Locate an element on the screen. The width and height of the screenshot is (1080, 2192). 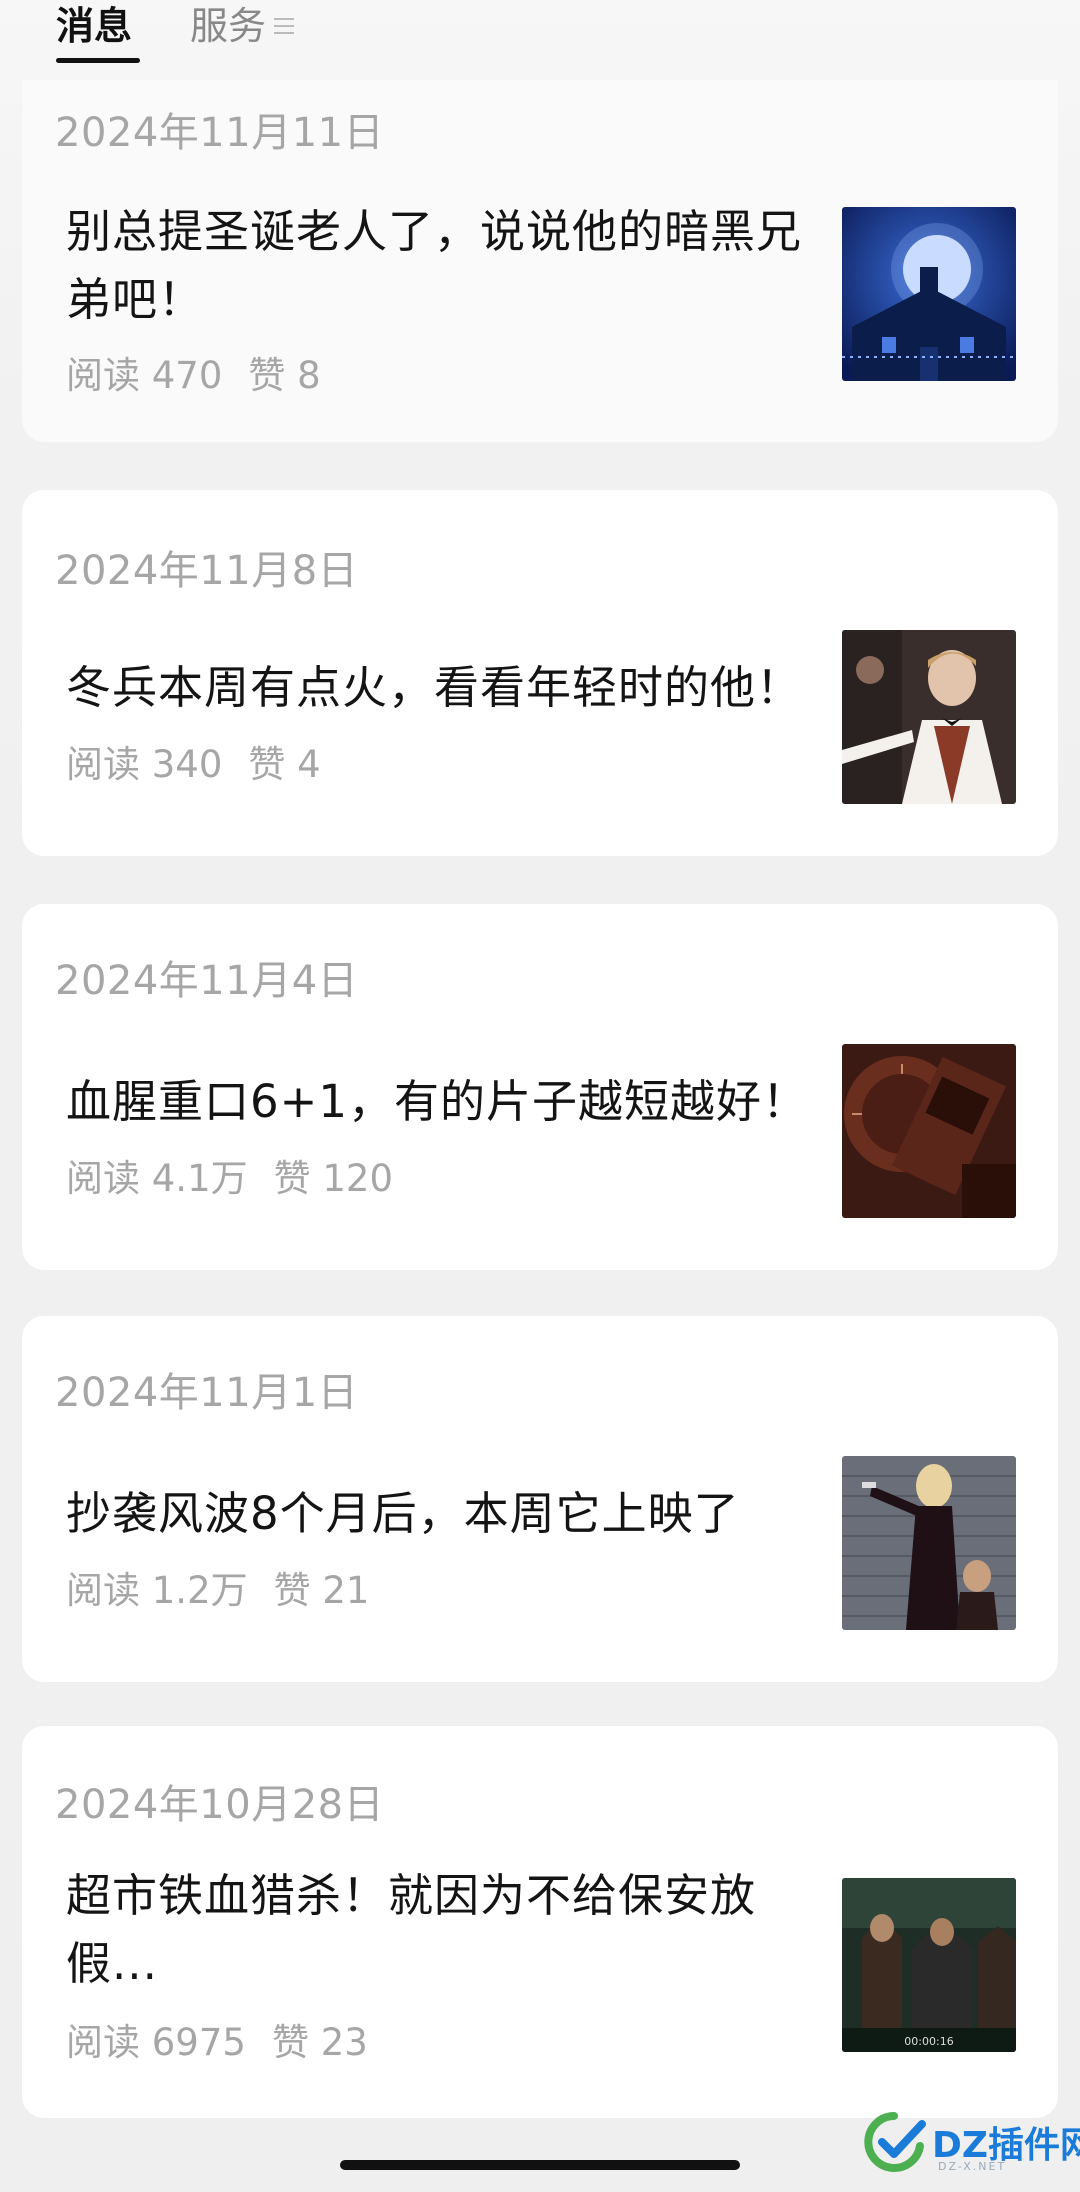
tab-service: 服务 is located at coordinates (228, 26).